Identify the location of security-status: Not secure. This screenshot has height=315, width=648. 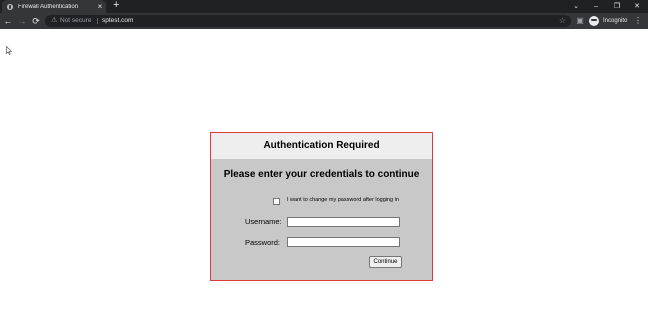
(75, 21).